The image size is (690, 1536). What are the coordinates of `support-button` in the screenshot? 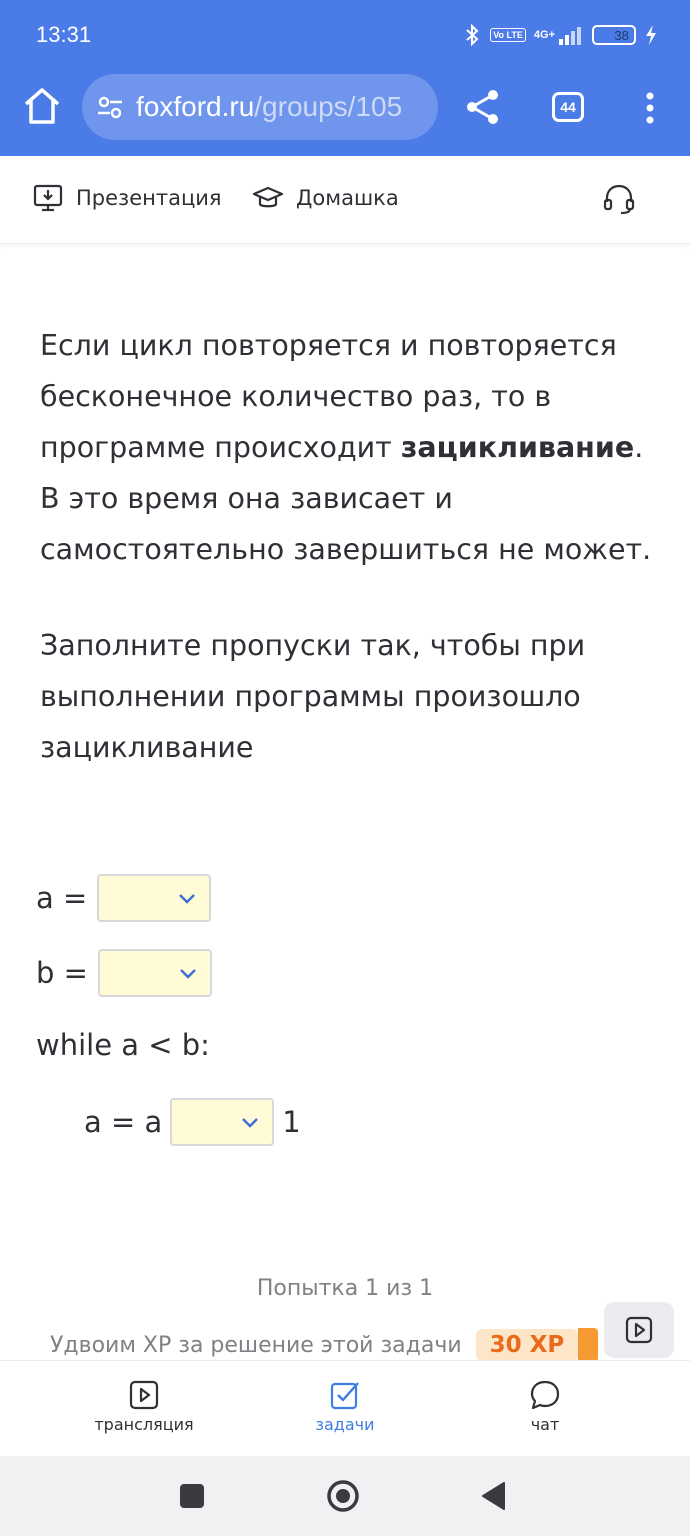 It's located at (619, 199).